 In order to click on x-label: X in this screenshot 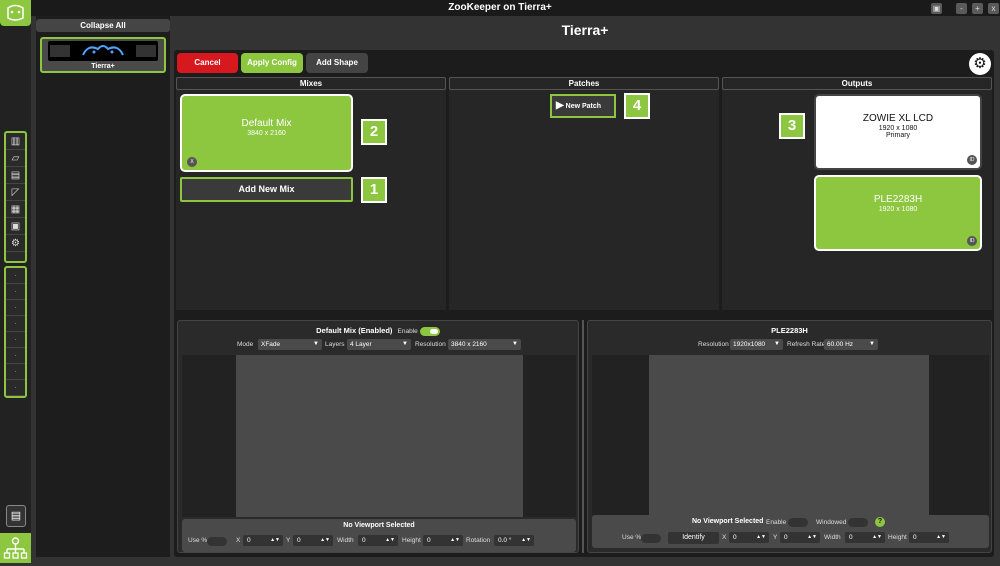, I will do `click(238, 540)`.